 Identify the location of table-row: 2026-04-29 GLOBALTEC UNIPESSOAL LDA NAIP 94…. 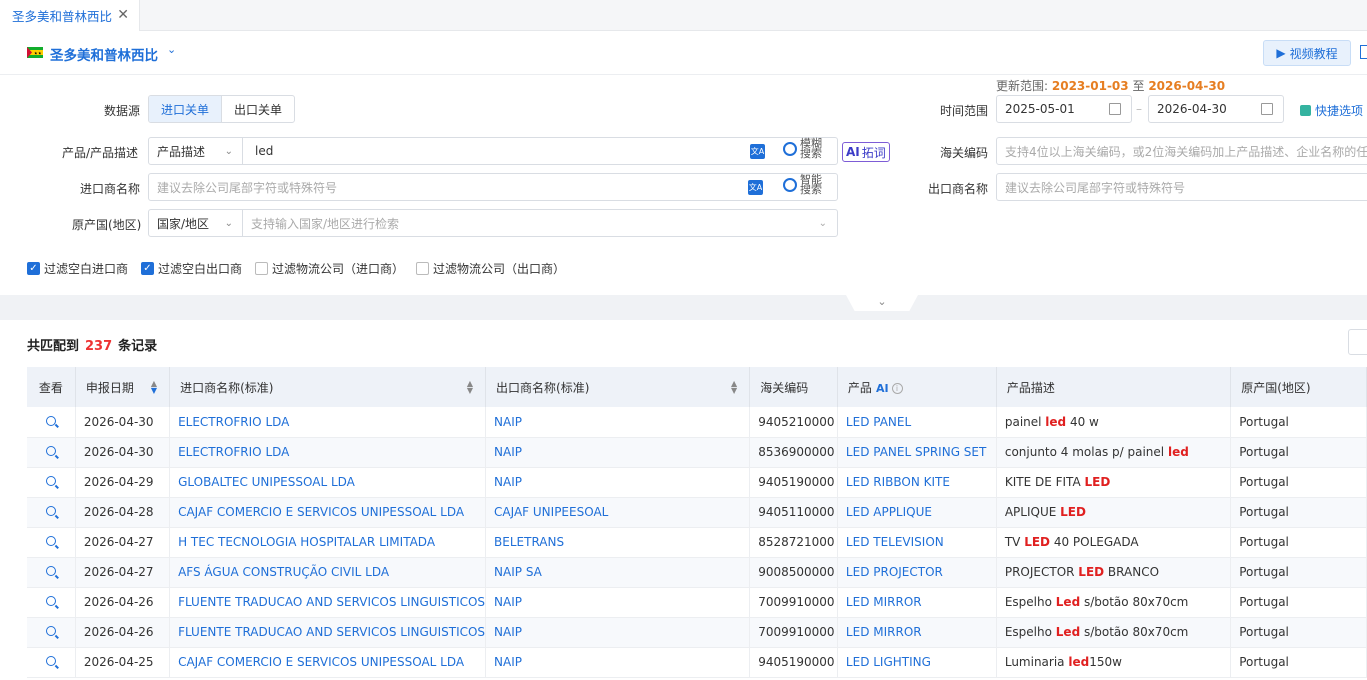
(697, 482).